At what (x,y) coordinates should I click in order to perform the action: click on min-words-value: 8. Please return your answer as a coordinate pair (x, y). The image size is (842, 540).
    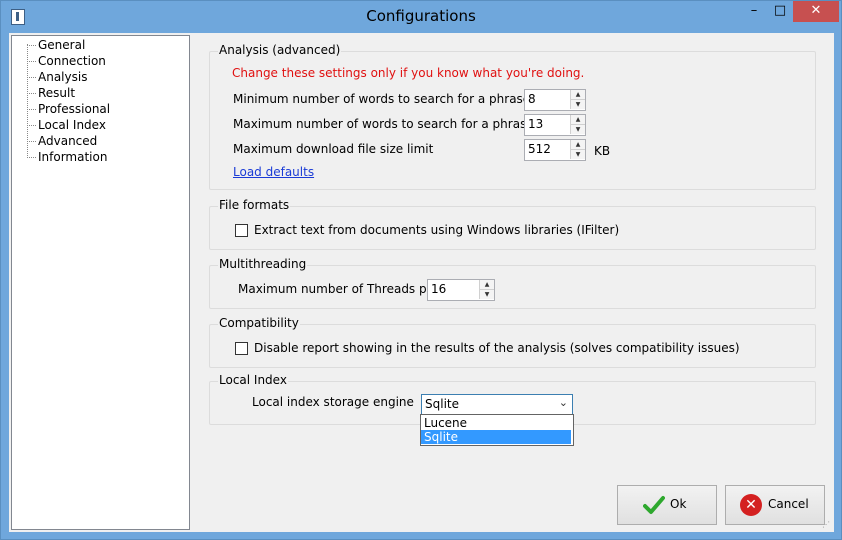
    Looking at the image, I should click on (532, 99).